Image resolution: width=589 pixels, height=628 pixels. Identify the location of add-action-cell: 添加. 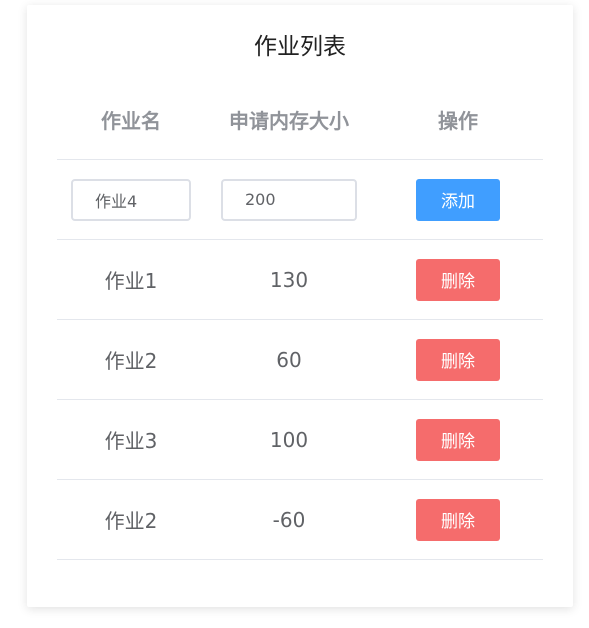
(458, 199).